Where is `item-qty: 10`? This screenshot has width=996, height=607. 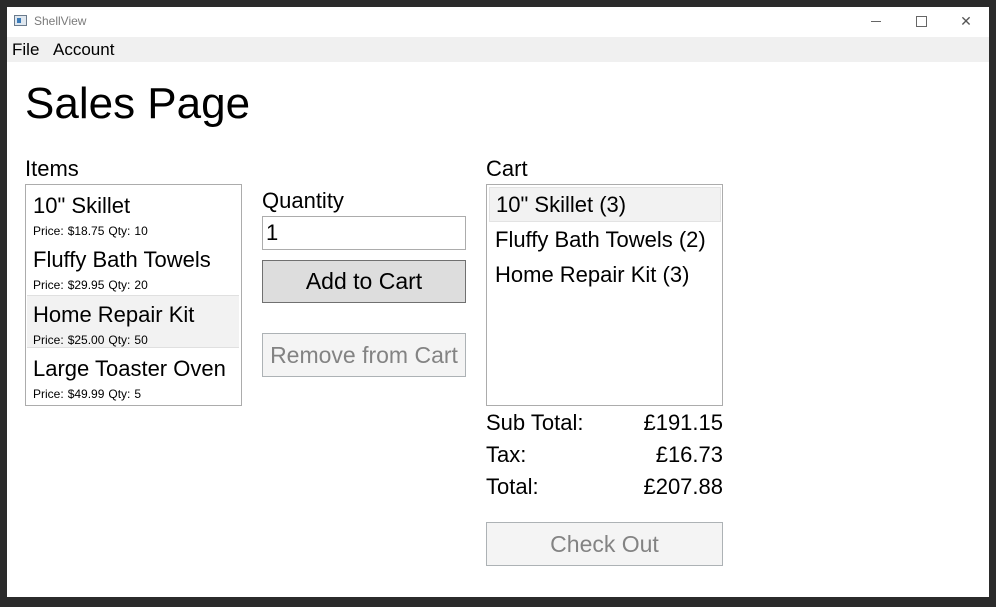
item-qty: 10 is located at coordinates (141, 231).